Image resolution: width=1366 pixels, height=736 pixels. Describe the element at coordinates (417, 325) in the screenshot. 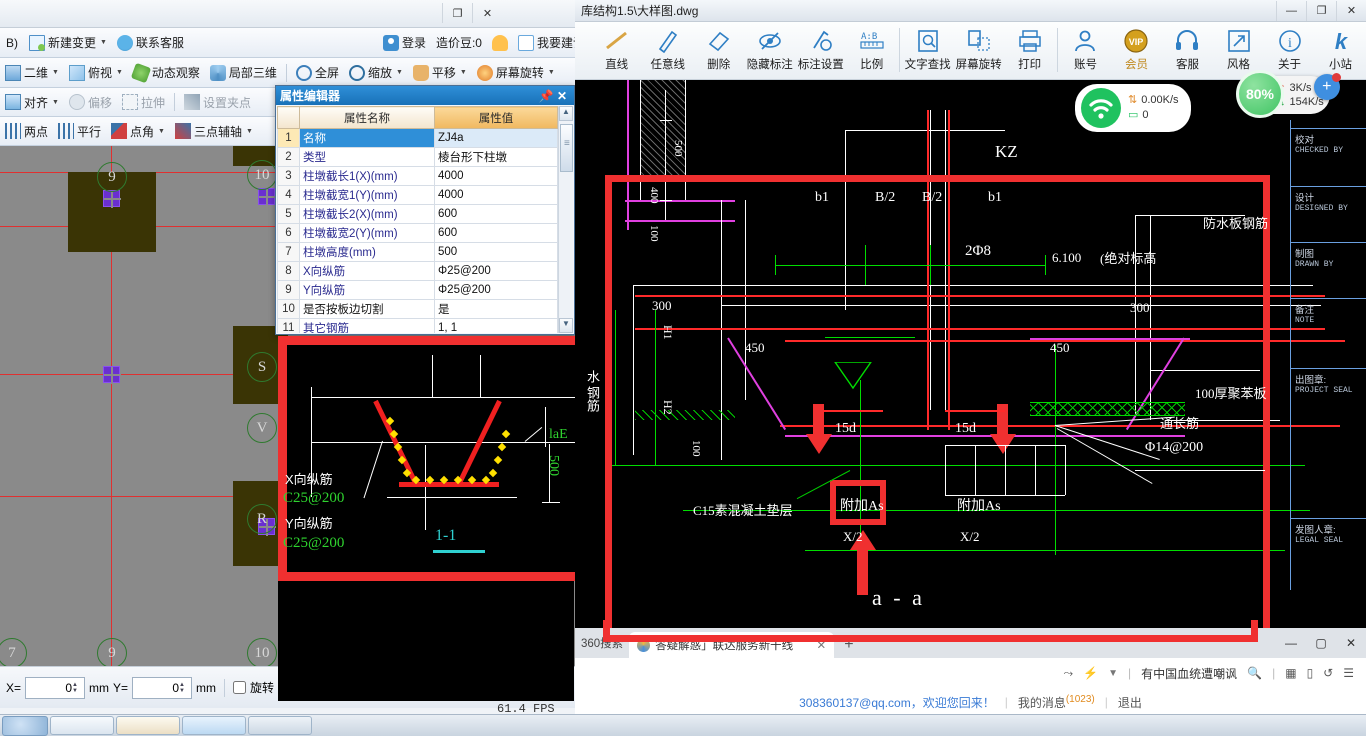

I see `table-row: 11 其它钢筋 1, 1` at that location.